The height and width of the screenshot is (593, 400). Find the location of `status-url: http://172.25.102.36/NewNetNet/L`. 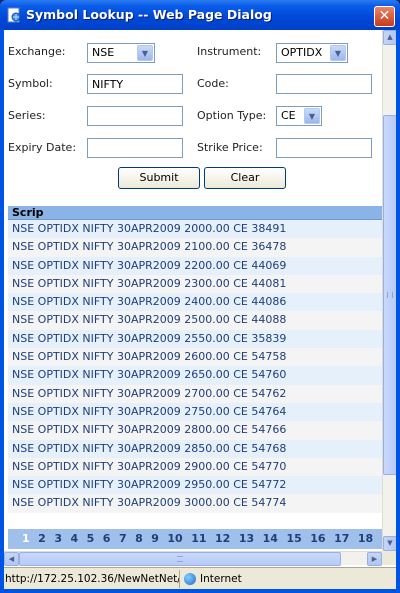

status-url: http://172.25.102.36/NewNetNet/L is located at coordinates (92, 579).